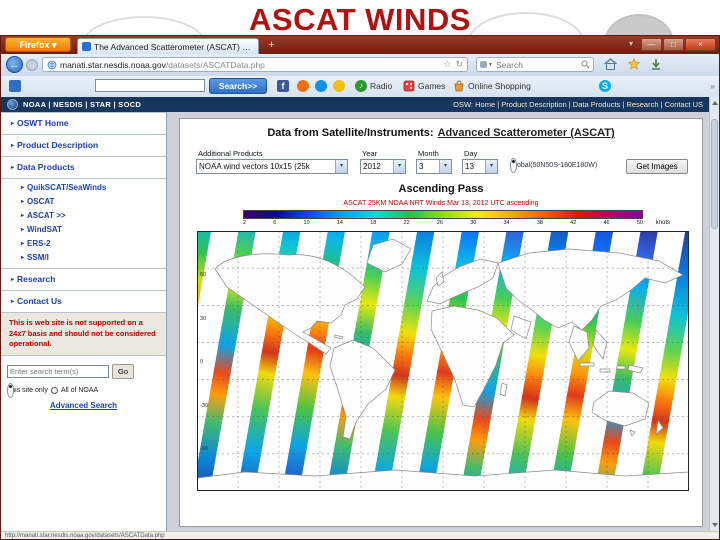 This screenshot has height=540, width=720. I want to click on blue-app-icon, so click(321, 86).